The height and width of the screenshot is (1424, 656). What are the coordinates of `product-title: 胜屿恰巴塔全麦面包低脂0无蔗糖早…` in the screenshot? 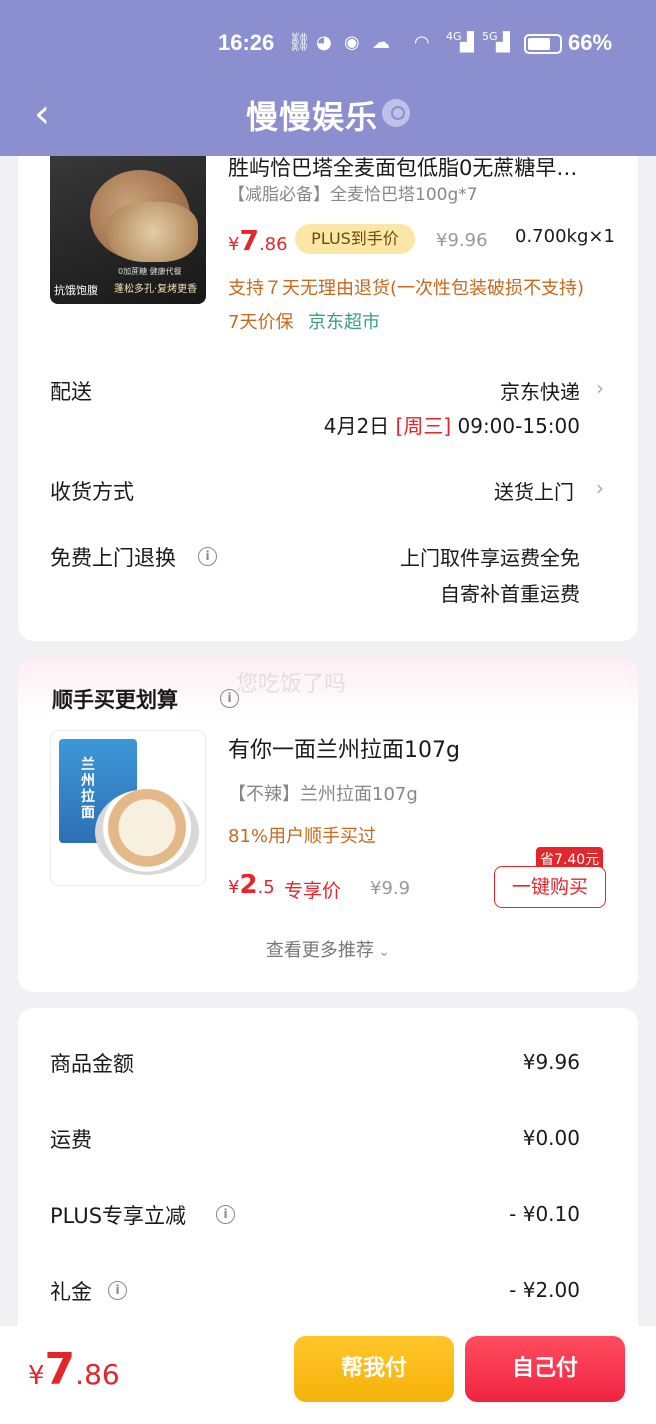 It's located at (418, 167).